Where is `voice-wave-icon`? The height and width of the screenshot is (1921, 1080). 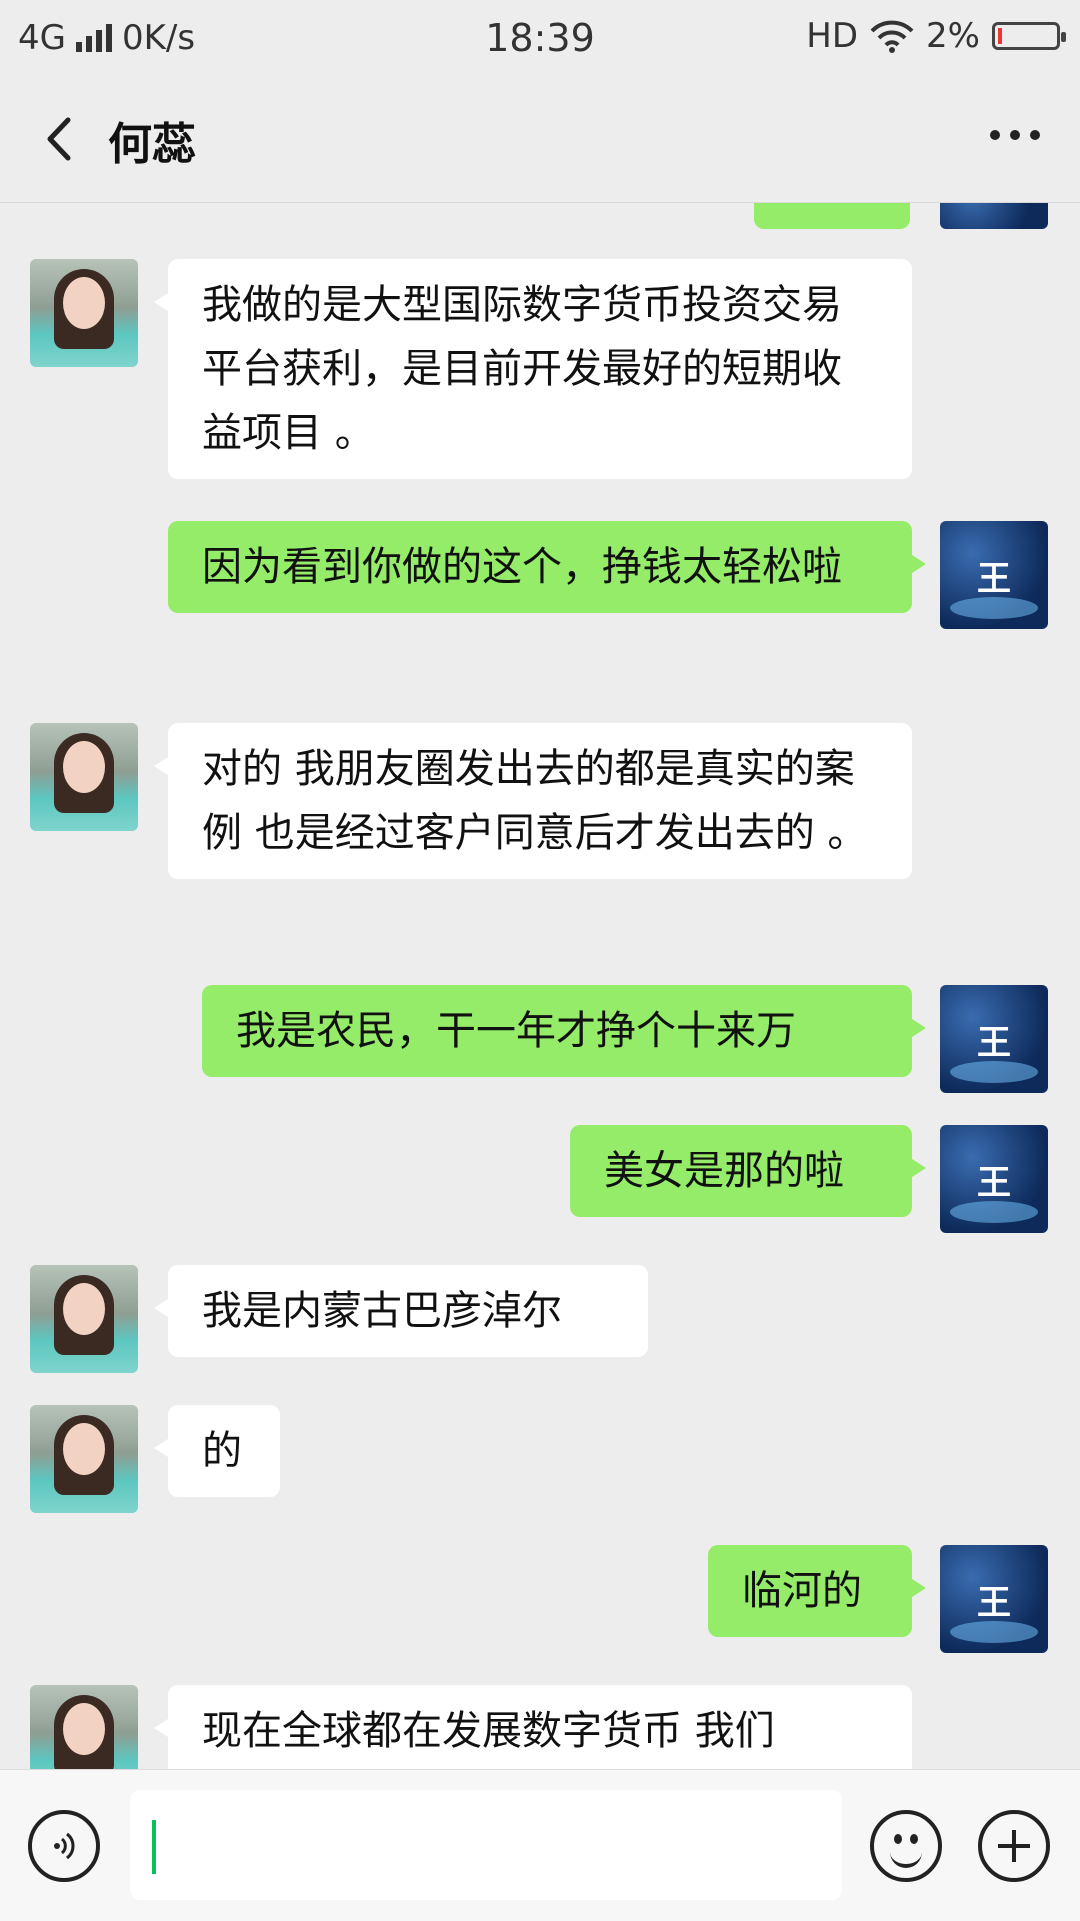
voice-wave-icon is located at coordinates (64, 1846).